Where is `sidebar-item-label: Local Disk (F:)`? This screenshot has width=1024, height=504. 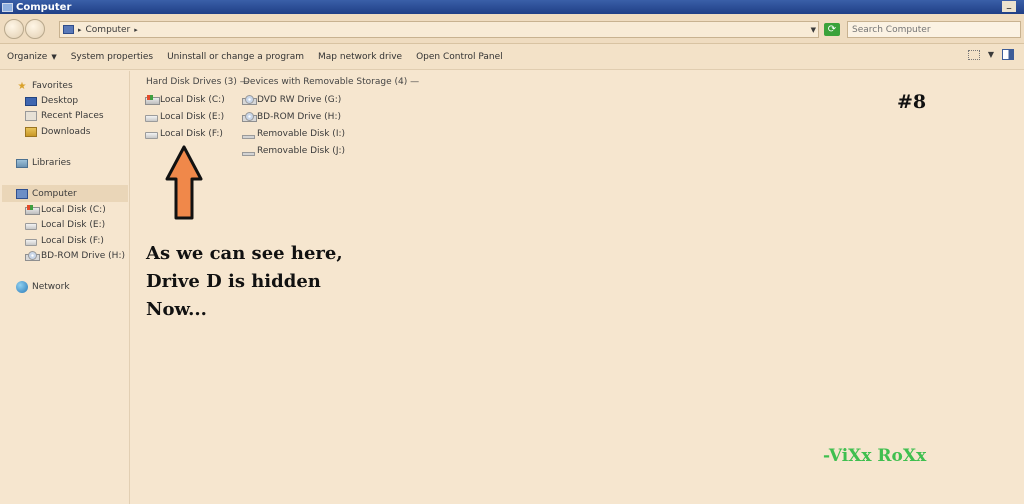 sidebar-item-label: Local Disk (F:) is located at coordinates (72, 241).